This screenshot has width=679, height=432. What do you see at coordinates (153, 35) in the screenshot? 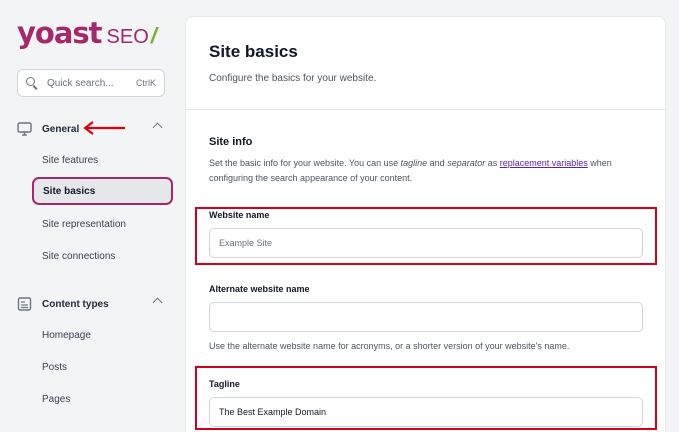
I see `logo-slash: /` at bounding box center [153, 35].